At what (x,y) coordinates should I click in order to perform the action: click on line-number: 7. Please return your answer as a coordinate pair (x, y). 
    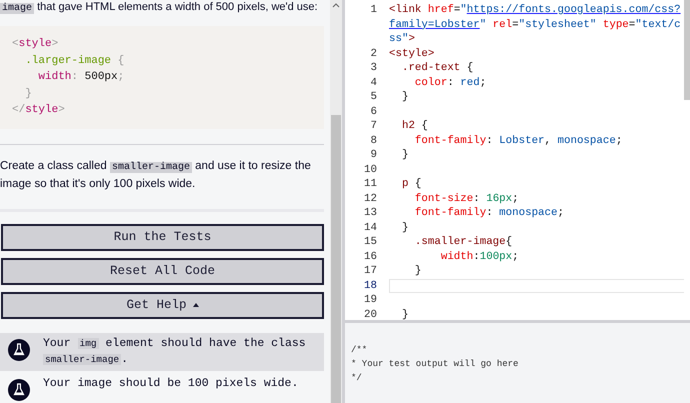
    Looking at the image, I should click on (373, 126).